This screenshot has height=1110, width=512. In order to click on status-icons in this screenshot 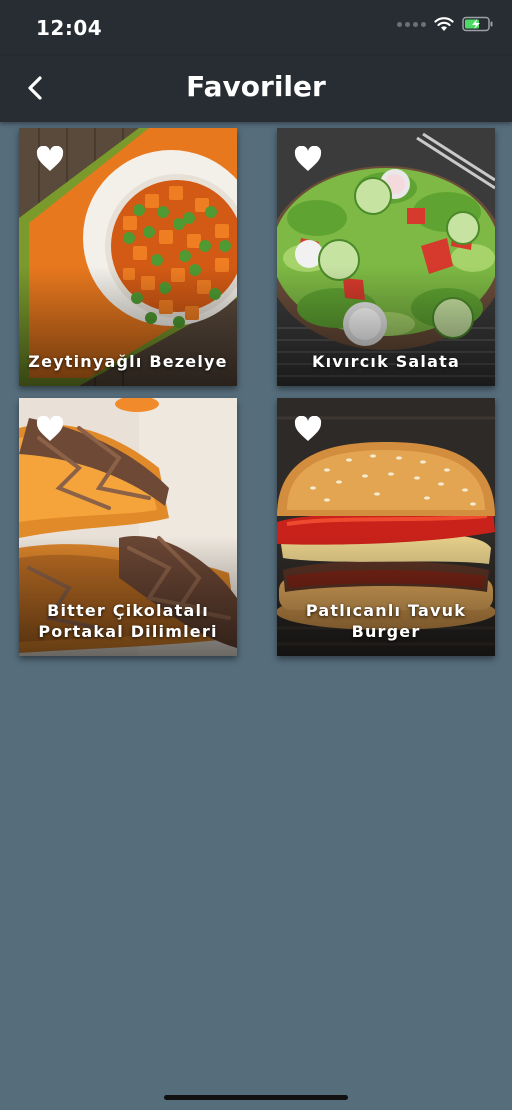, I will do `click(445, 24)`.